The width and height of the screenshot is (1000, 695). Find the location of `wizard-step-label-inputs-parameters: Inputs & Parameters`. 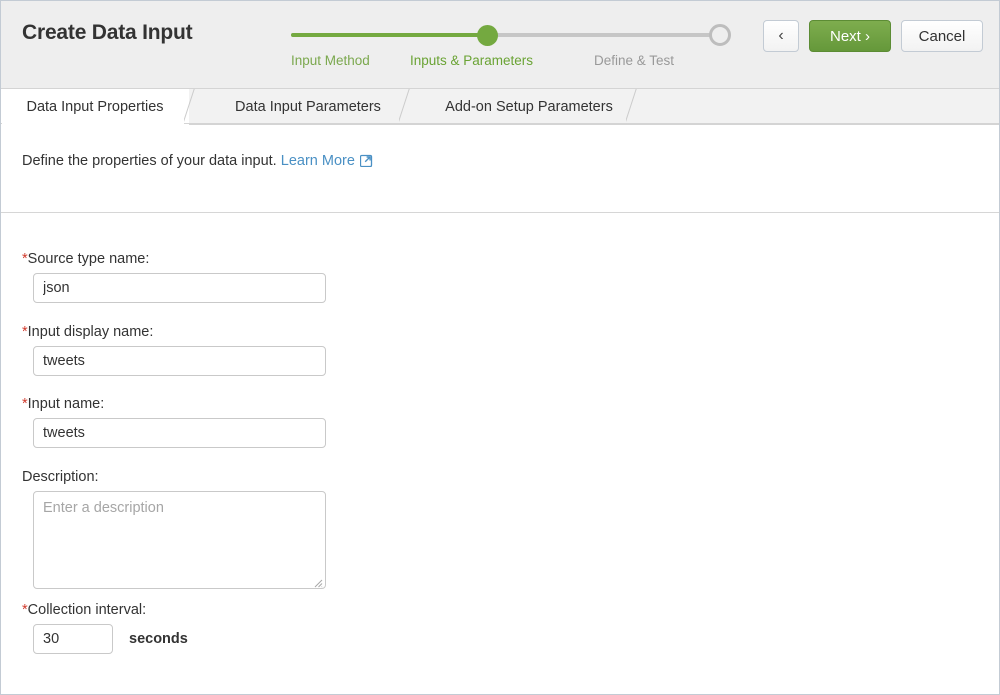

wizard-step-label-inputs-parameters: Inputs & Parameters is located at coordinates (471, 60).